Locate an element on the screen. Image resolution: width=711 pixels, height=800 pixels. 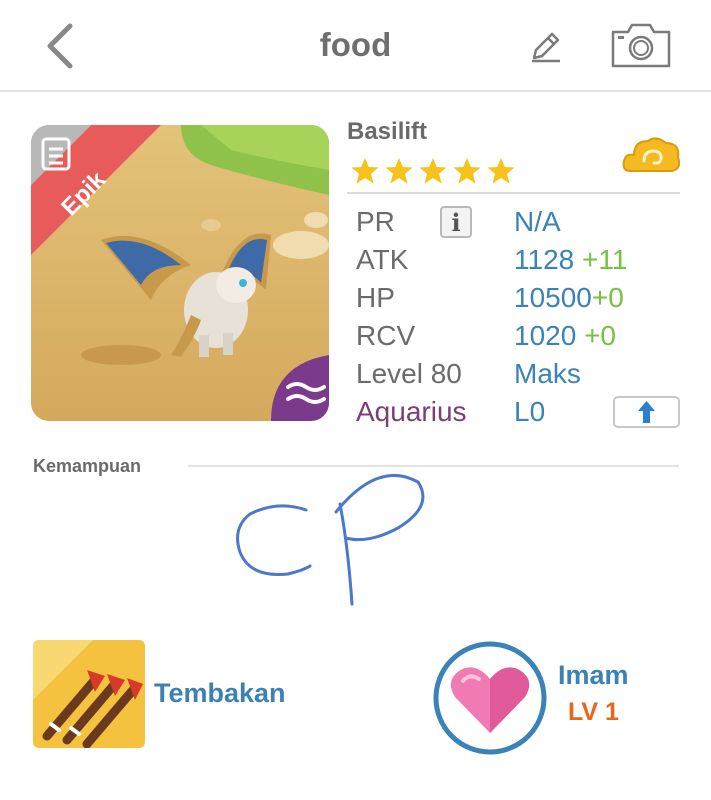
handwritten-scribble is located at coordinates (330, 540).